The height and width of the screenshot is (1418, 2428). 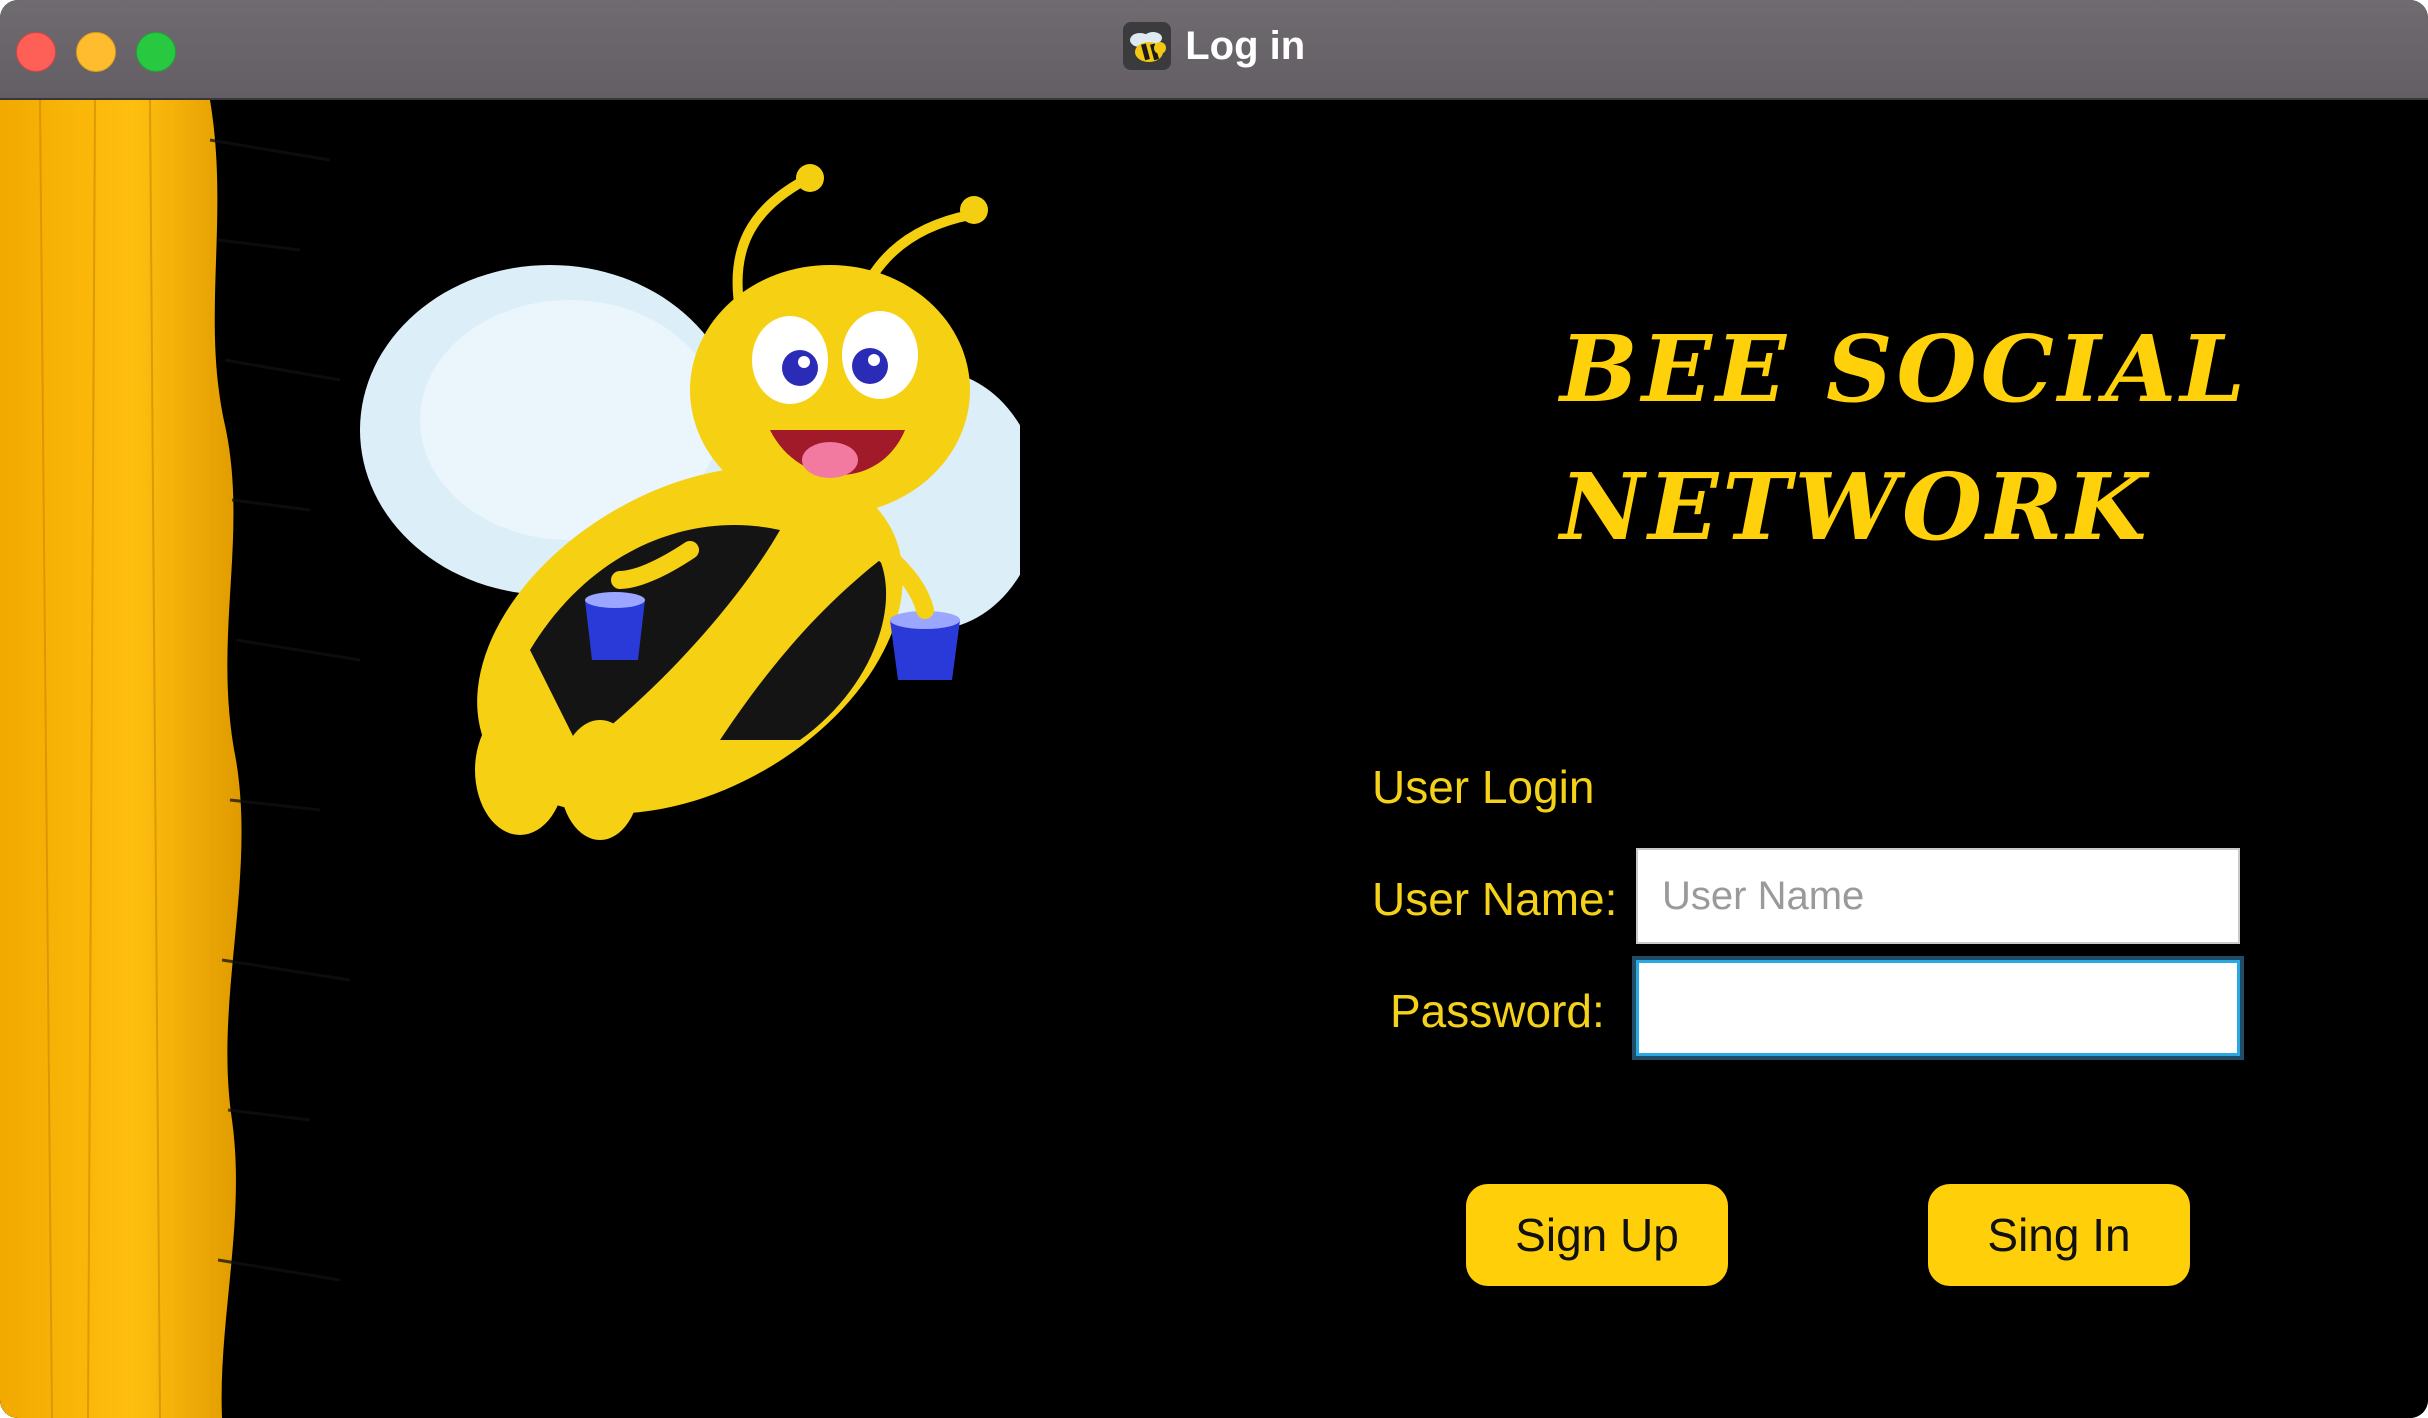 What do you see at coordinates (690, 502) in the screenshot?
I see `bee-mascot-illustration` at bounding box center [690, 502].